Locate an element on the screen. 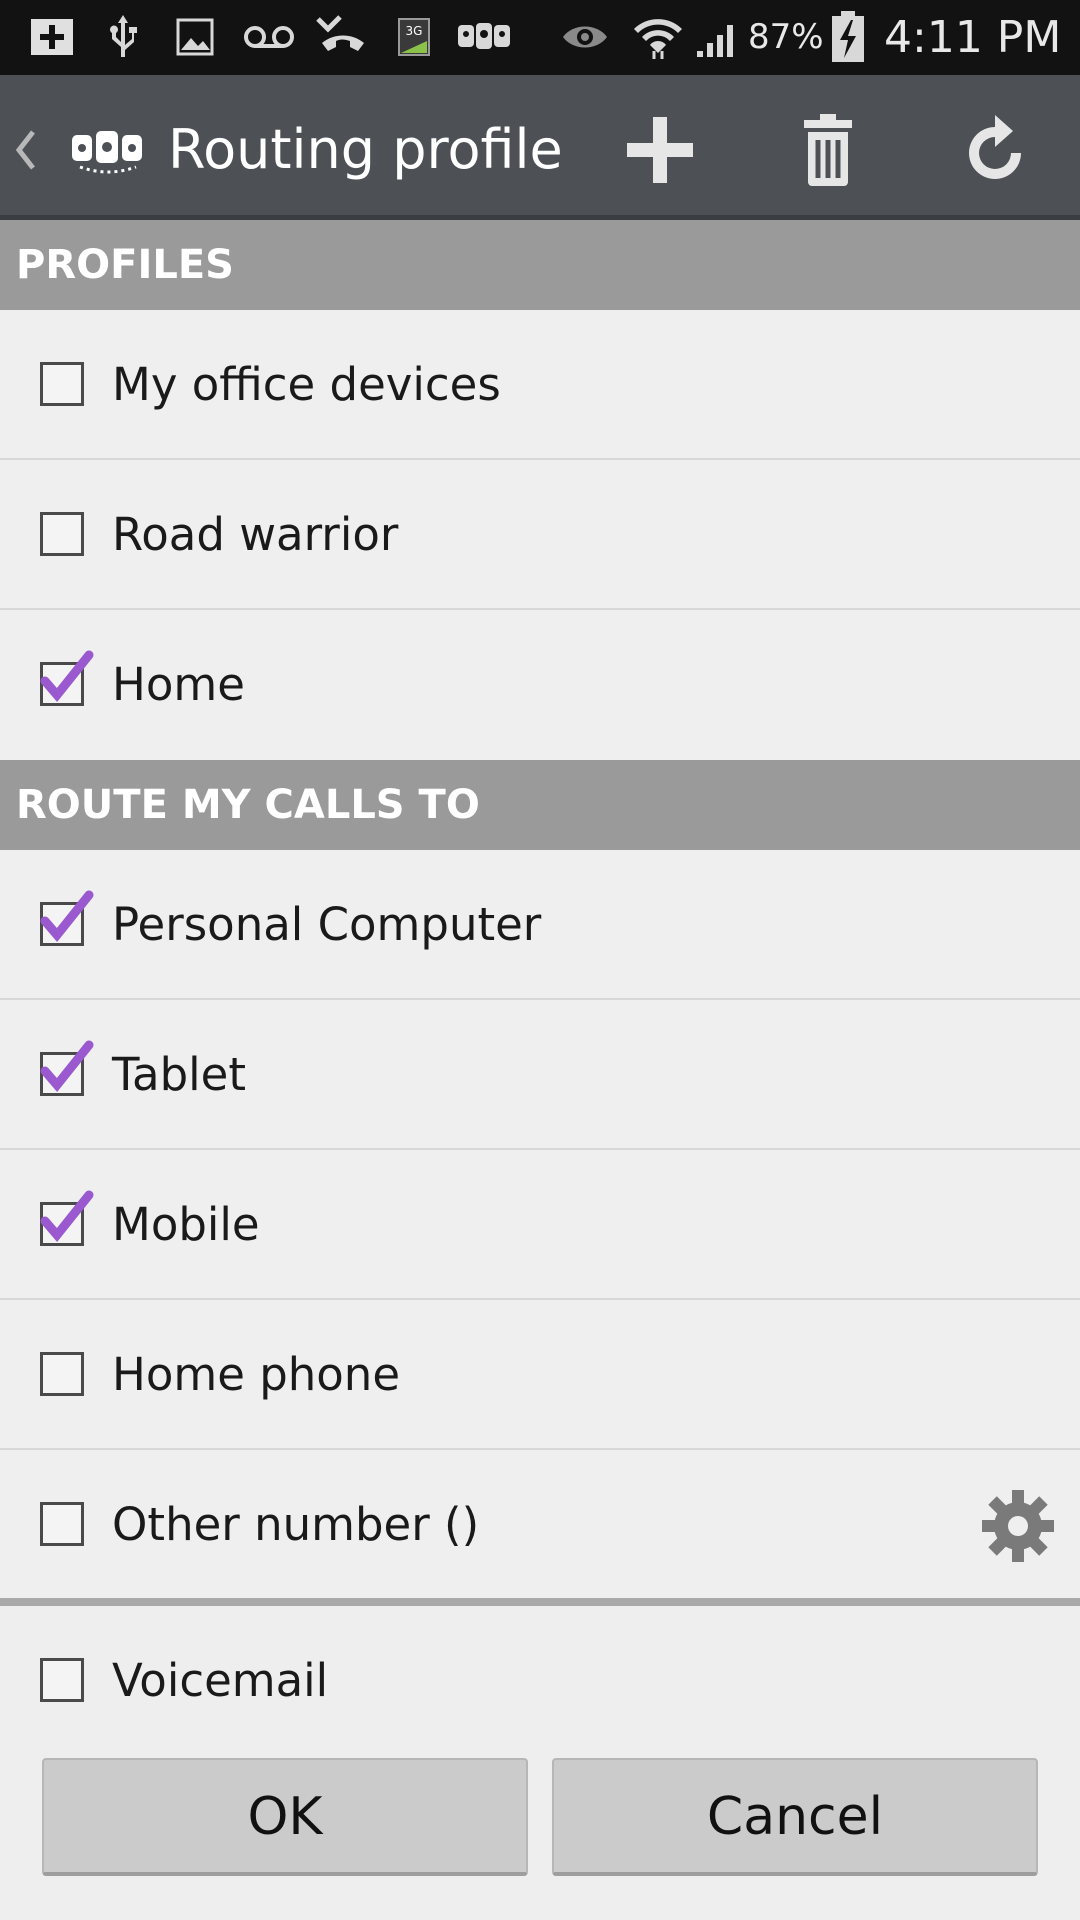 This screenshot has height=1920, width=1080. ok-button: OK is located at coordinates (285, 1817).